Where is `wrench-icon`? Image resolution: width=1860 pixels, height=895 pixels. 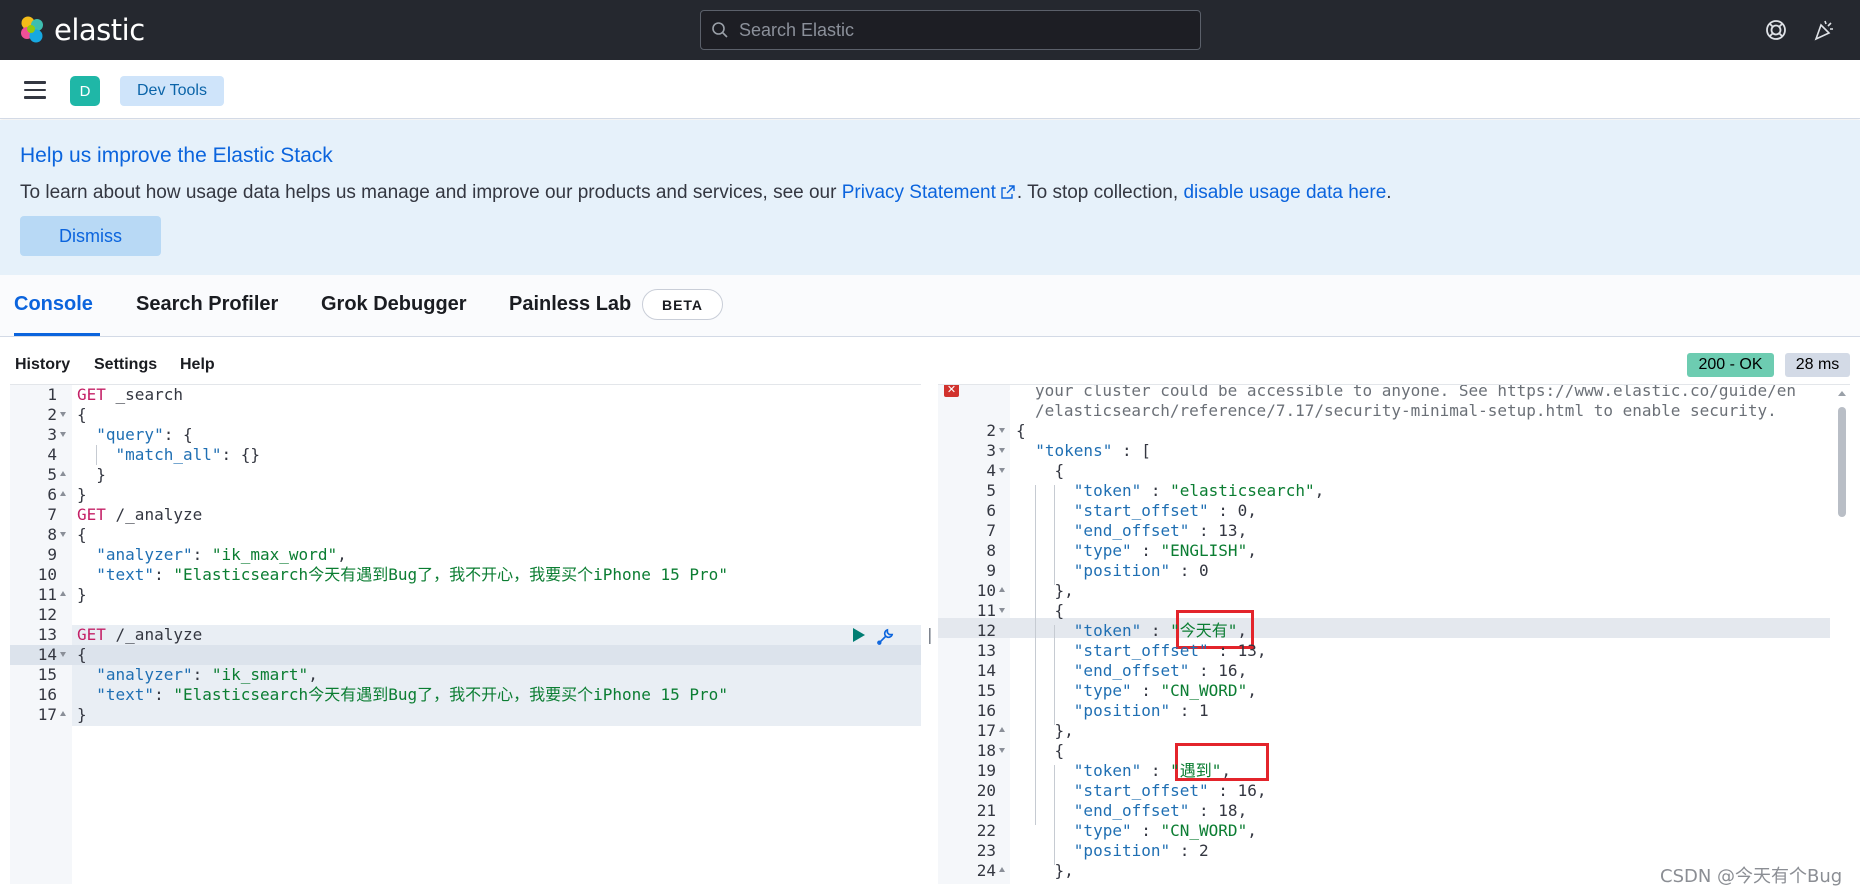
wrench-icon is located at coordinates (885, 636).